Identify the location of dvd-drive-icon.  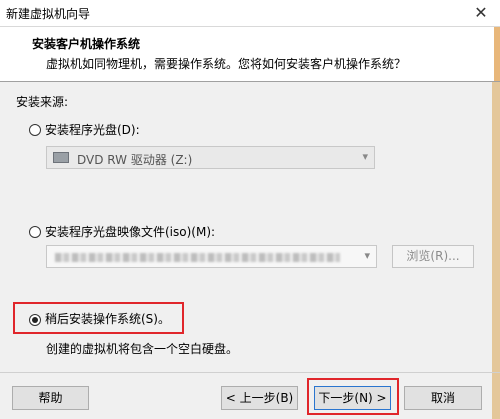
(61, 157).